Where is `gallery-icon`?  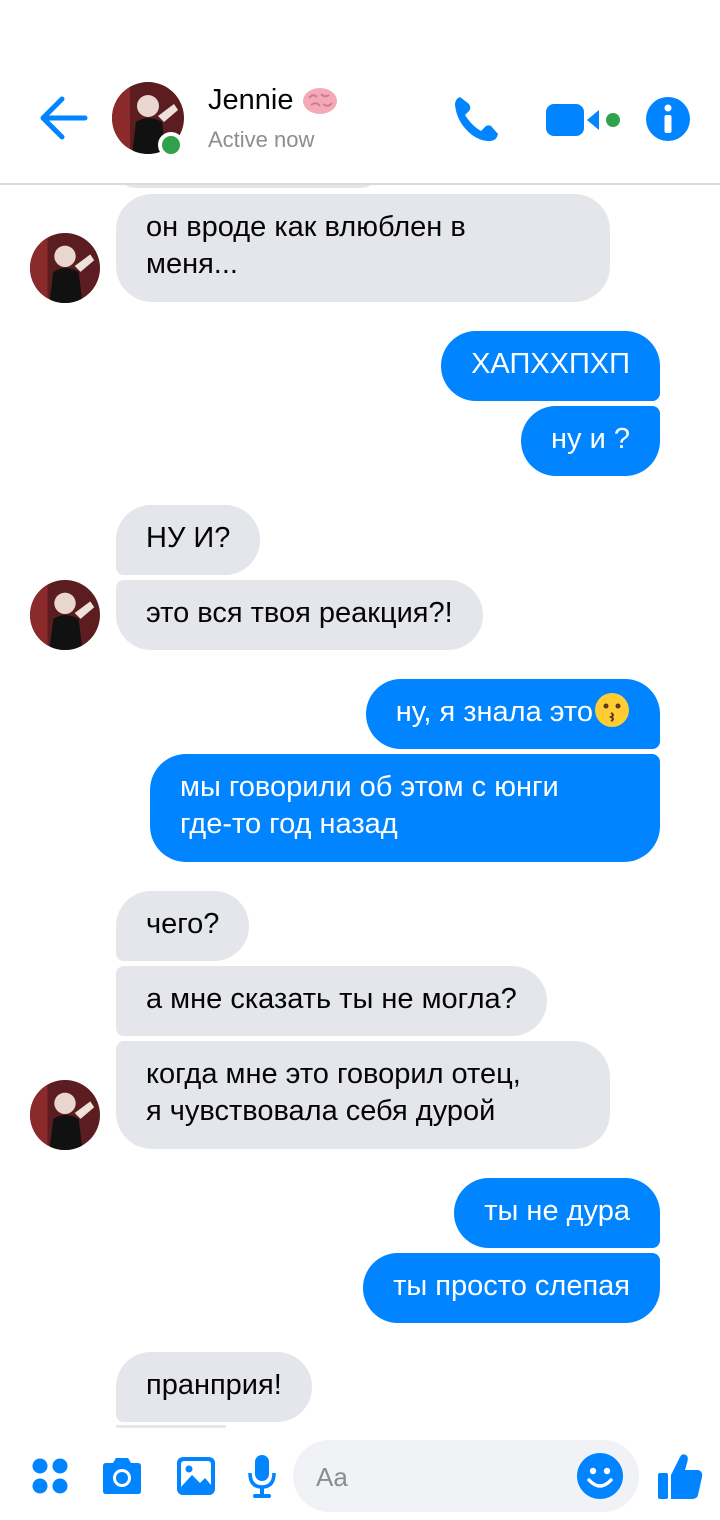
gallery-icon is located at coordinates (196, 1476).